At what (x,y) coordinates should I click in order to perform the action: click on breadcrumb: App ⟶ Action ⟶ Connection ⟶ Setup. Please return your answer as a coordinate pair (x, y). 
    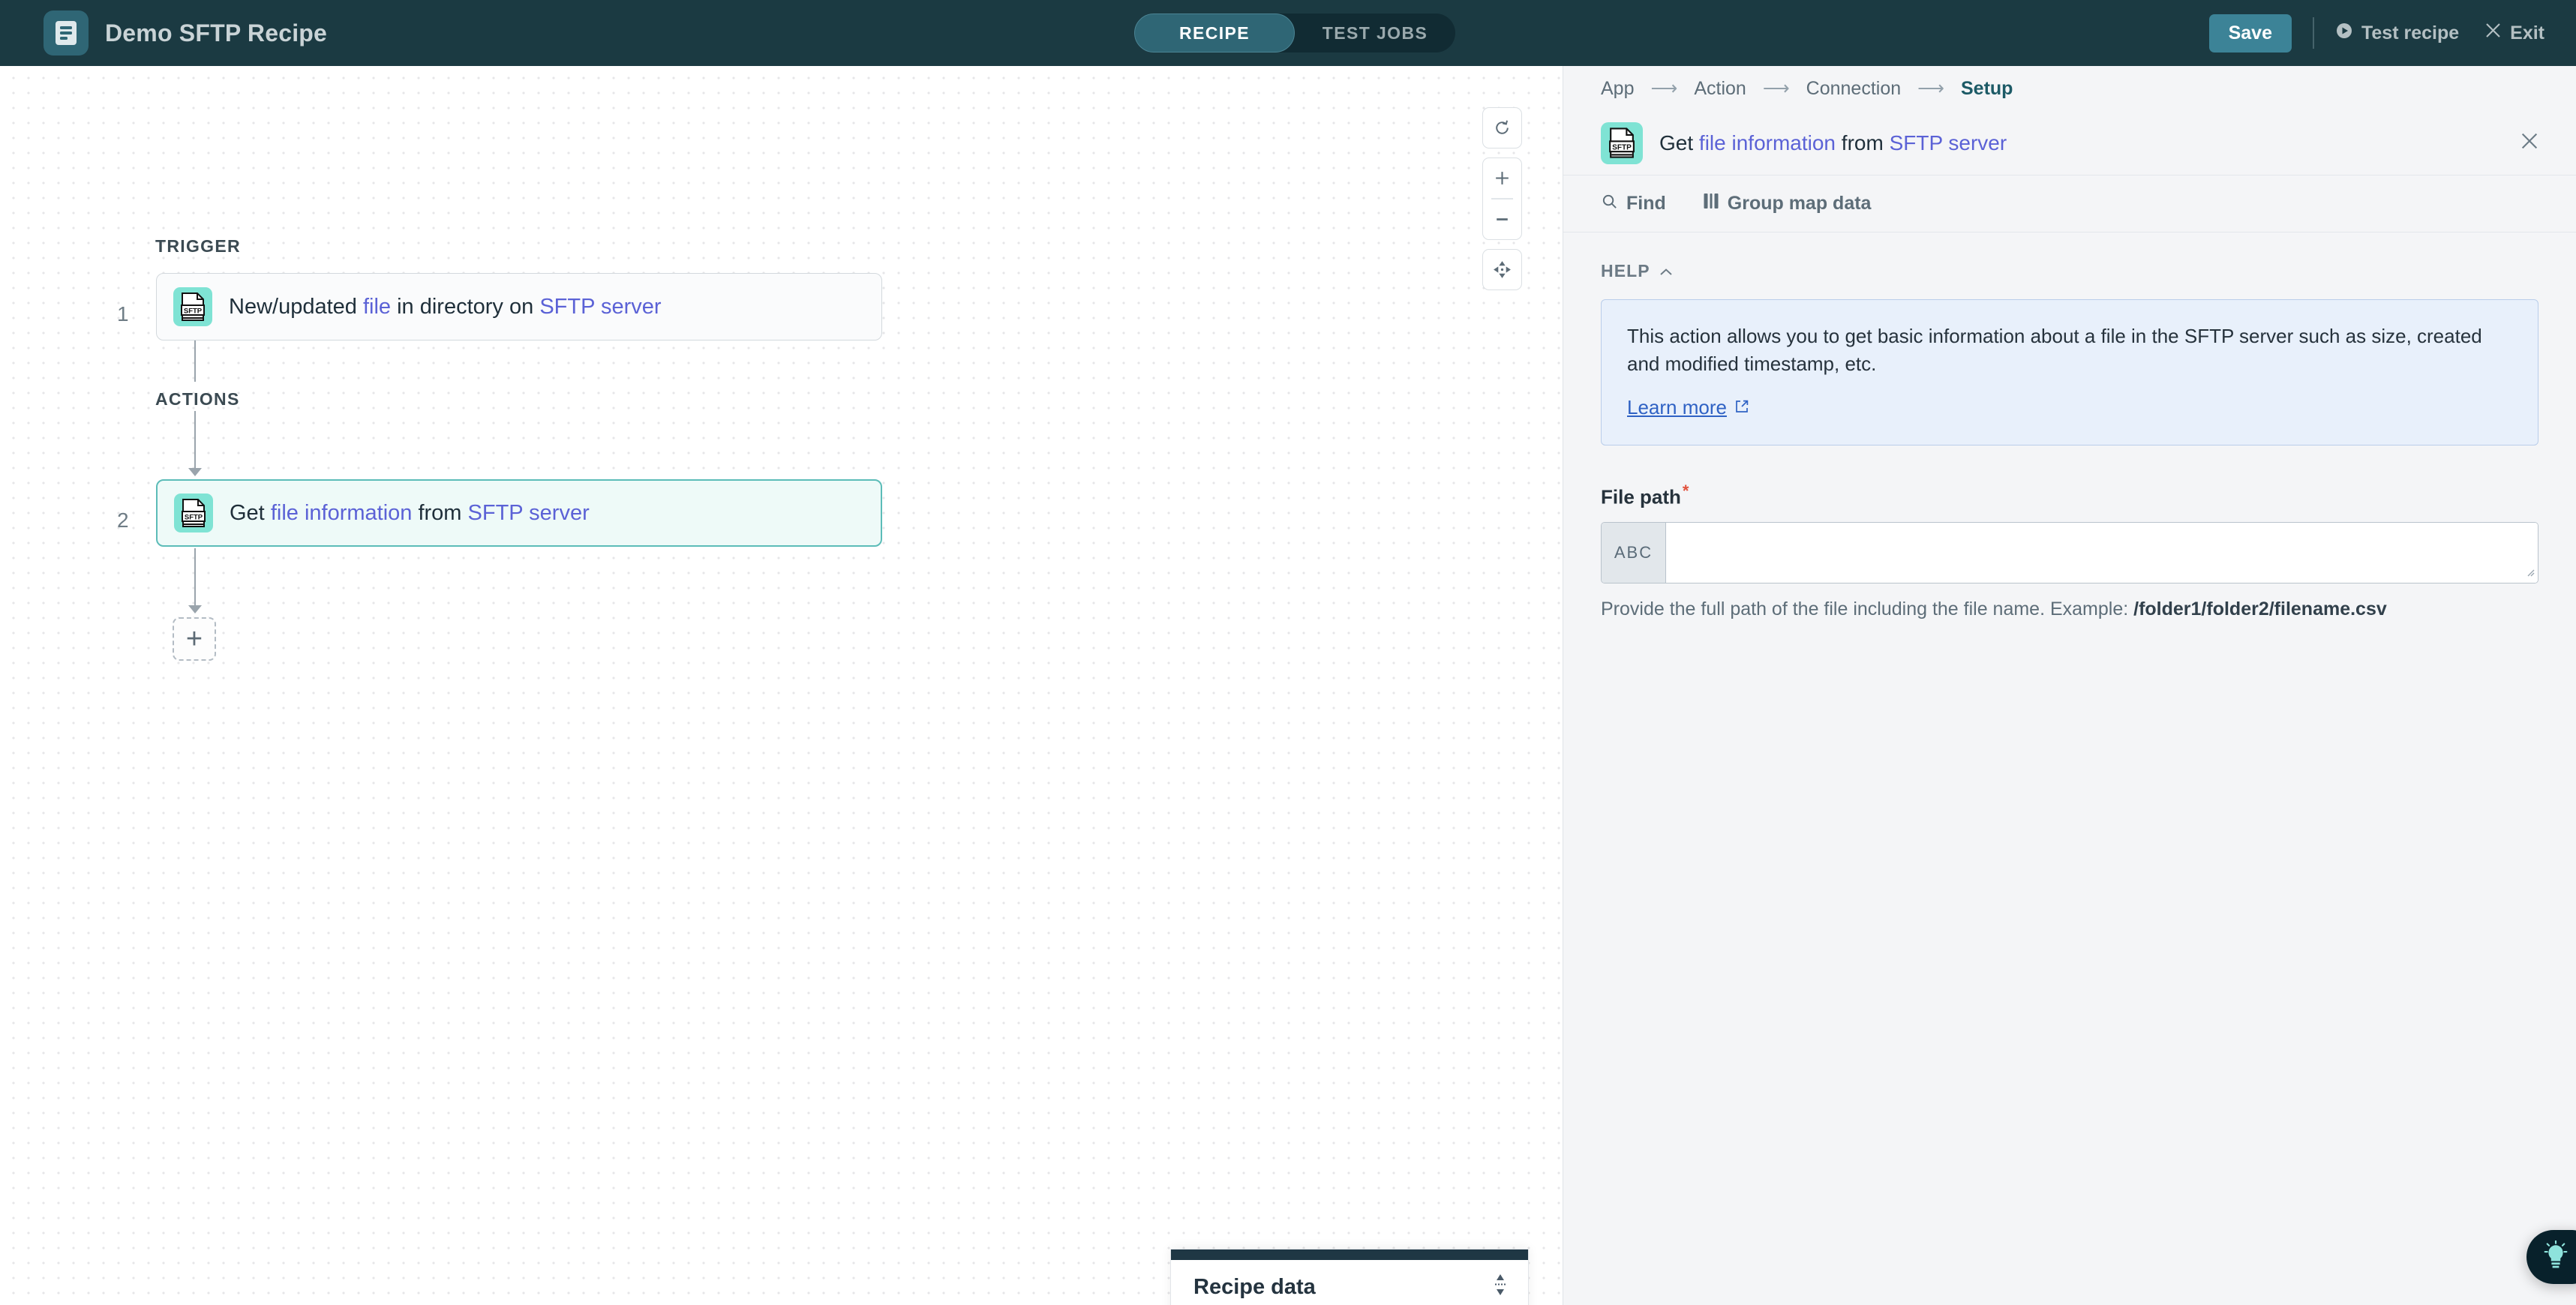
    Looking at the image, I should click on (2069, 88).